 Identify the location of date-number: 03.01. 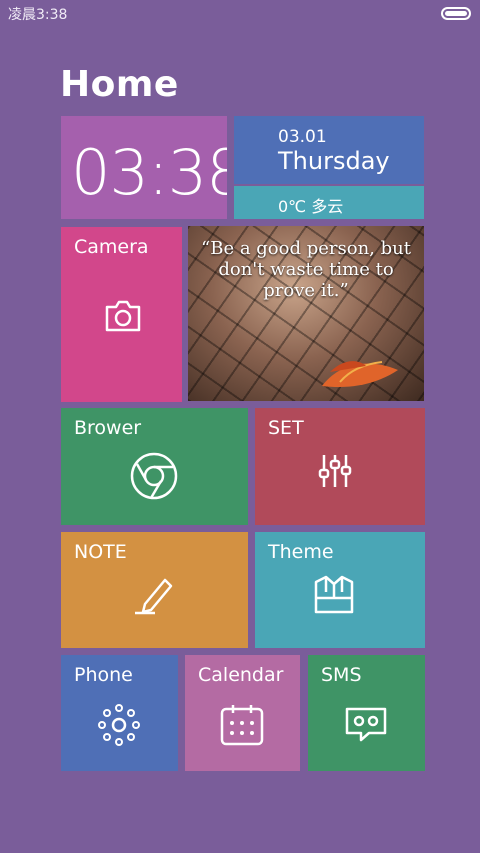
(302, 137).